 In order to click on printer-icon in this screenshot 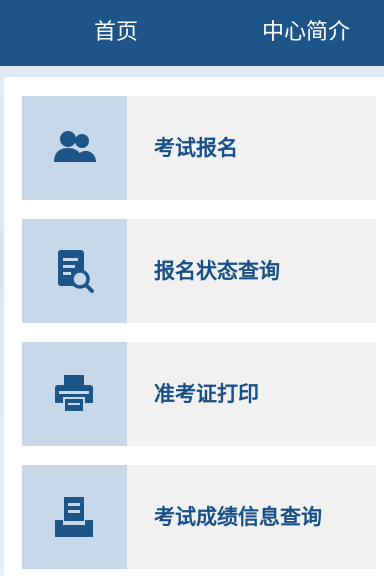, I will do `click(74, 394)`.